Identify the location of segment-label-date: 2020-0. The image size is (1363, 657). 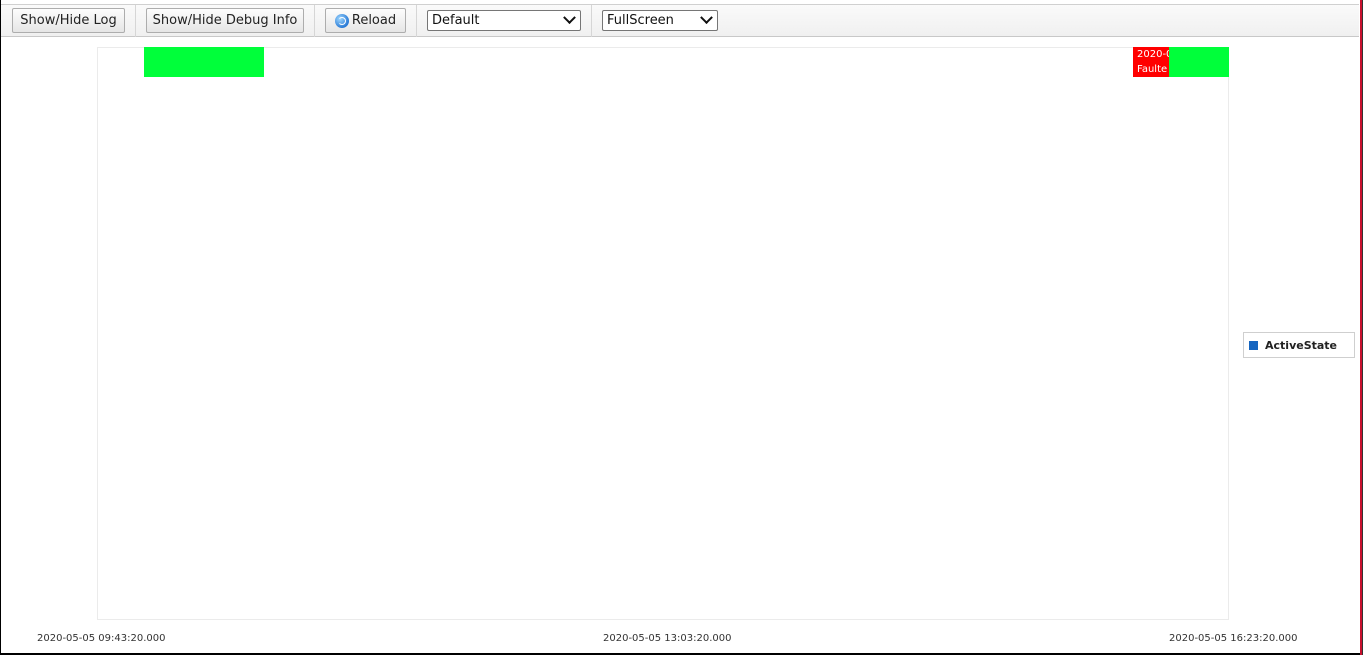
(1153, 54).